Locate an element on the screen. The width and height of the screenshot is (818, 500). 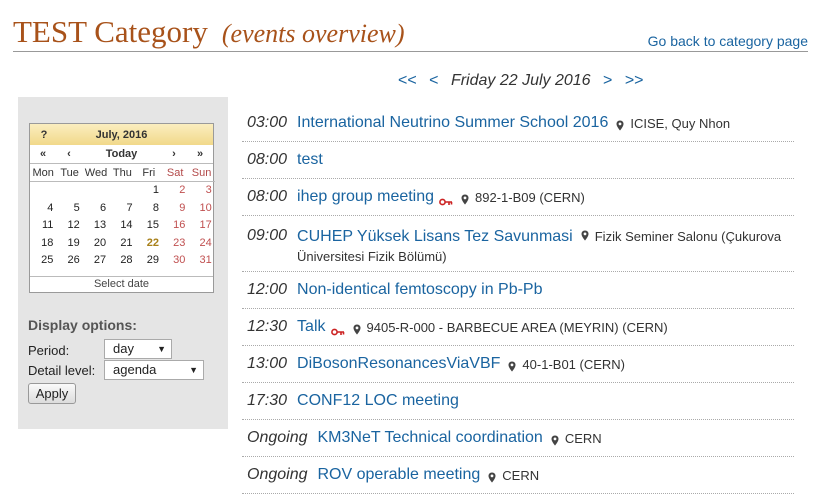
weekday-header: Sat is located at coordinates (175, 173).